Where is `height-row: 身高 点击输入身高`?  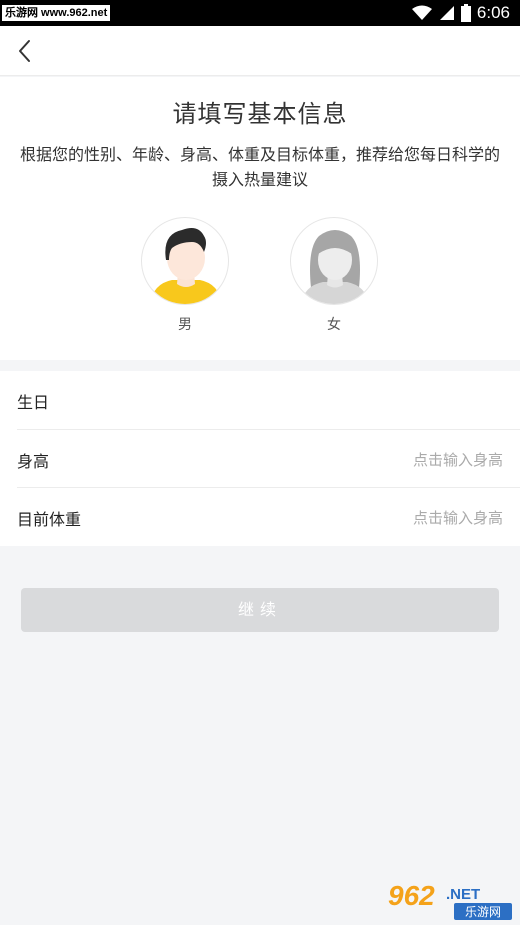
height-row: 身高 点击输入身高 is located at coordinates (268, 459).